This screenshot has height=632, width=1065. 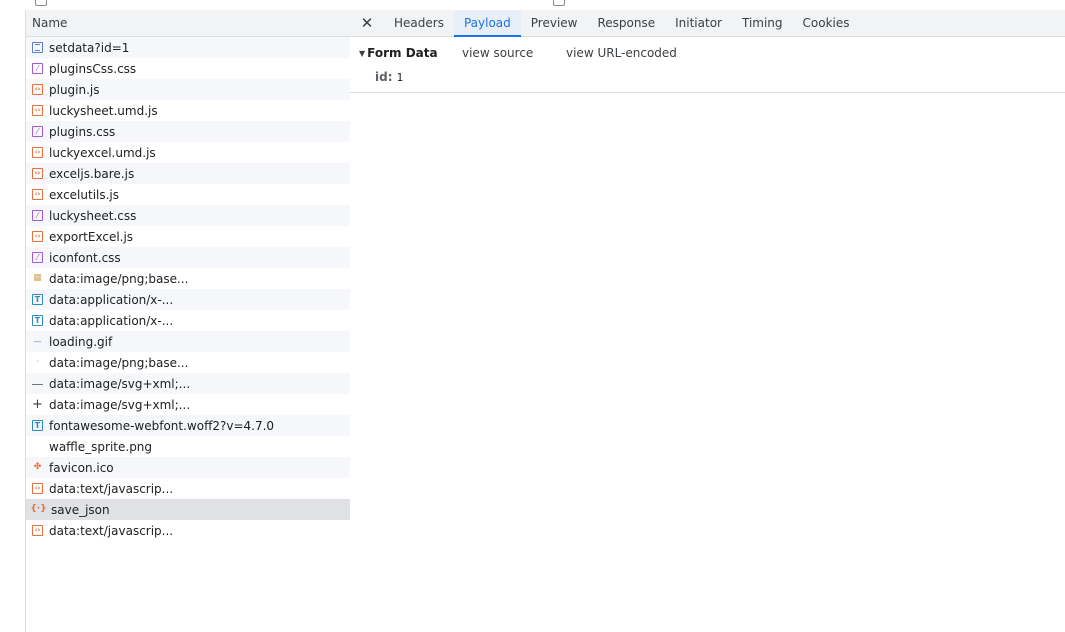 What do you see at coordinates (188, 47) in the screenshot?
I see `request-row: setdata?id=1` at bounding box center [188, 47].